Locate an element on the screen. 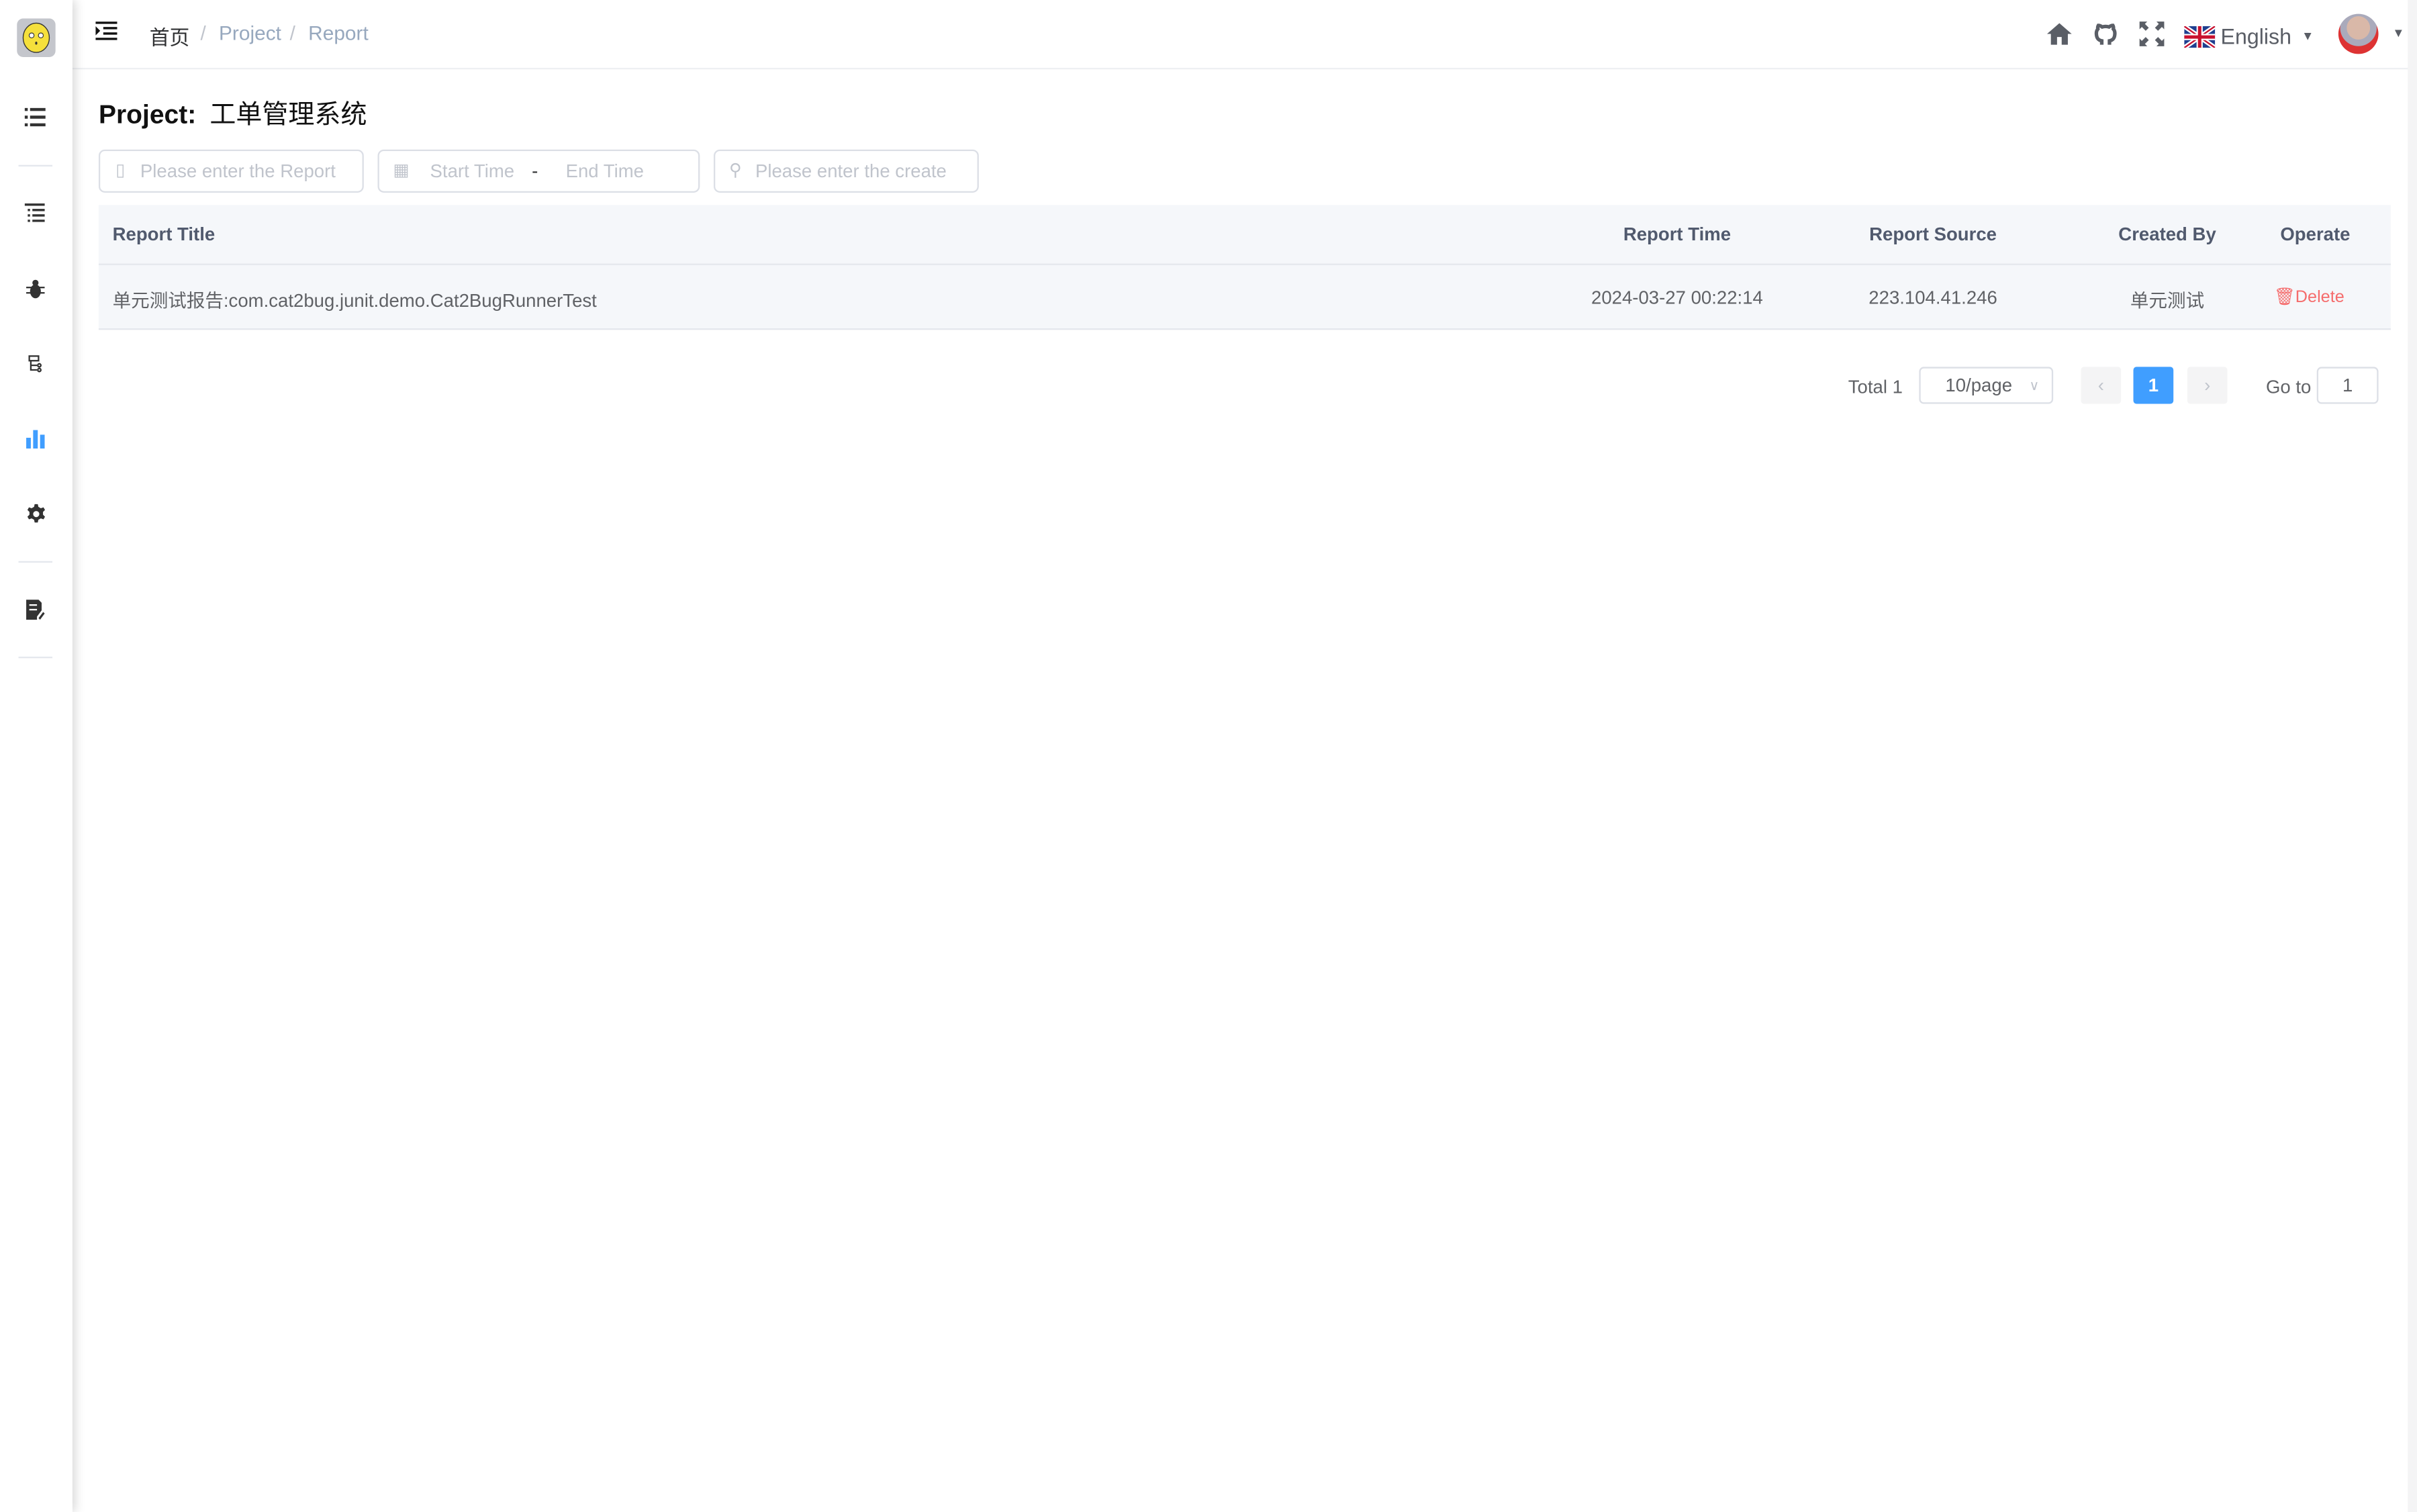  document-edit-icon is located at coordinates (35, 608).